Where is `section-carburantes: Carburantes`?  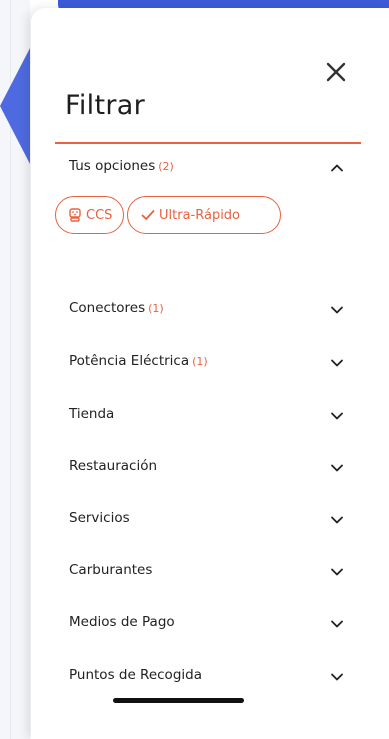
section-carburantes: Carburantes is located at coordinates (210, 570).